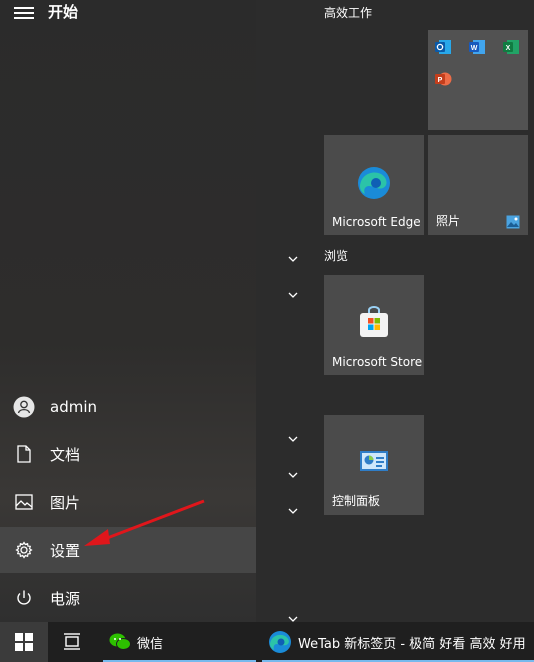 Image resolution: width=534 pixels, height=662 pixels. What do you see at coordinates (24, 502) in the screenshot?
I see `picture-icon` at bounding box center [24, 502].